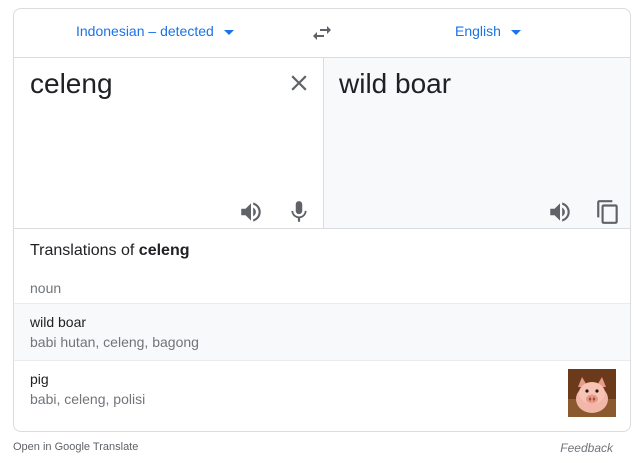  What do you see at coordinates (322, 228) in the screenshot?
I see `divider` at bounding box center [322, 228].